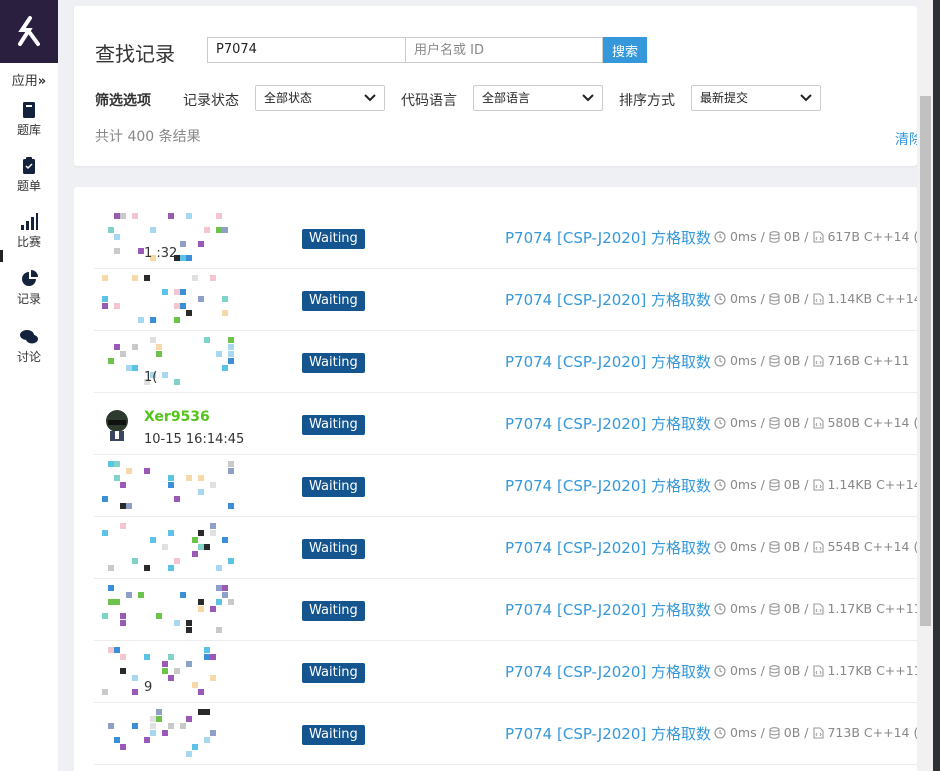 This screenshot has width=940, height=771. What do you see at coordinates (28, 130) in the screenshot?
I see `sidebar-item-label: 题库` at bounding box center [28, 130].